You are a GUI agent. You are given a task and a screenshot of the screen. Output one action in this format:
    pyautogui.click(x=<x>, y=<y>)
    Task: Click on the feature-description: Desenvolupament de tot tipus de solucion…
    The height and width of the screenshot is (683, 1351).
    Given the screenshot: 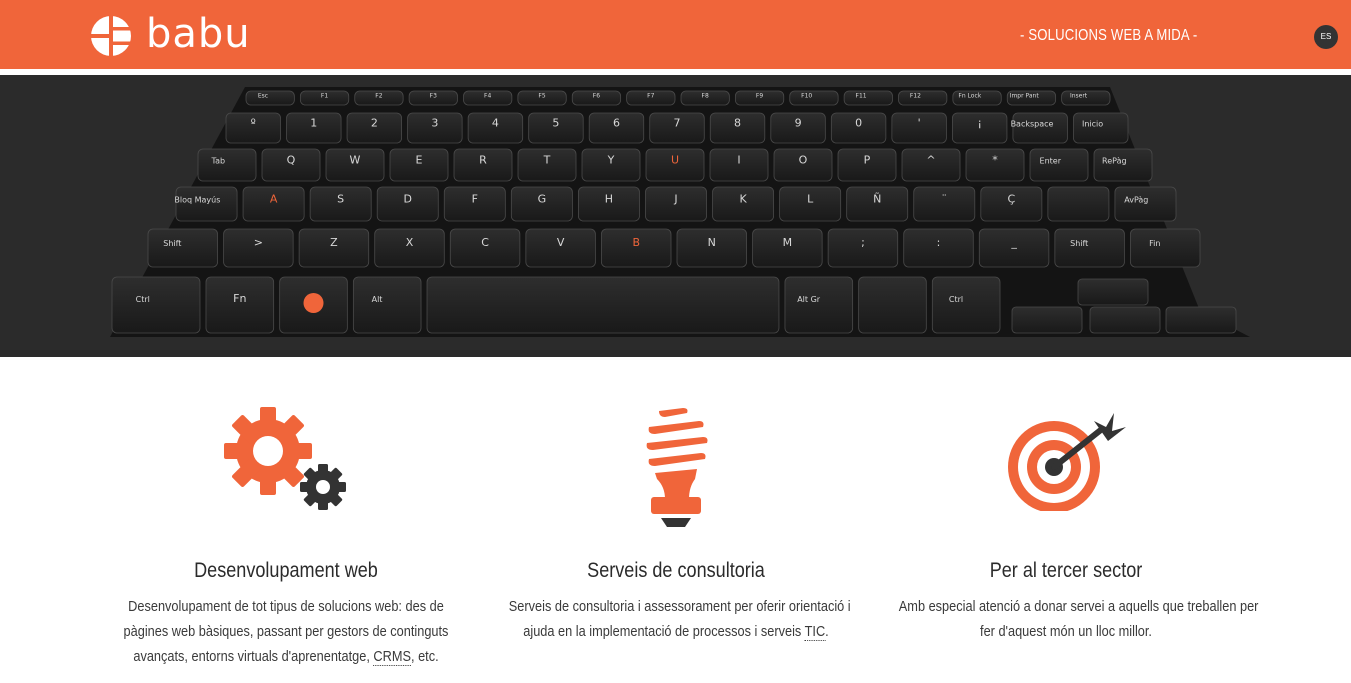 What is the action you would take?
    pyautogui.click(x=286, y=632)
    